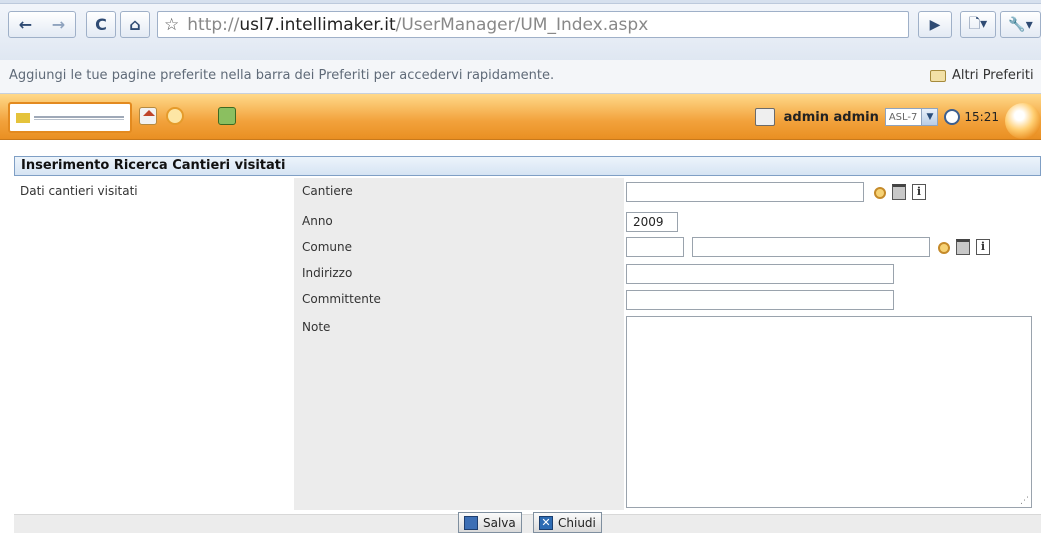 This screenshot has height=533, width=1041. What do you see at coordinates (577, 522) in the screenshot?
I see `close-button-label: Chiudi` at bounding box center [577, 522].